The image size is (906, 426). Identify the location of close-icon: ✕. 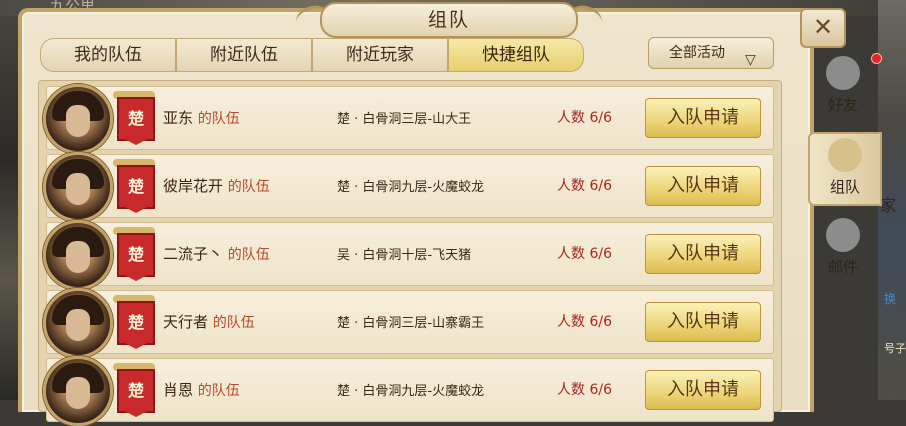
(823, 27).